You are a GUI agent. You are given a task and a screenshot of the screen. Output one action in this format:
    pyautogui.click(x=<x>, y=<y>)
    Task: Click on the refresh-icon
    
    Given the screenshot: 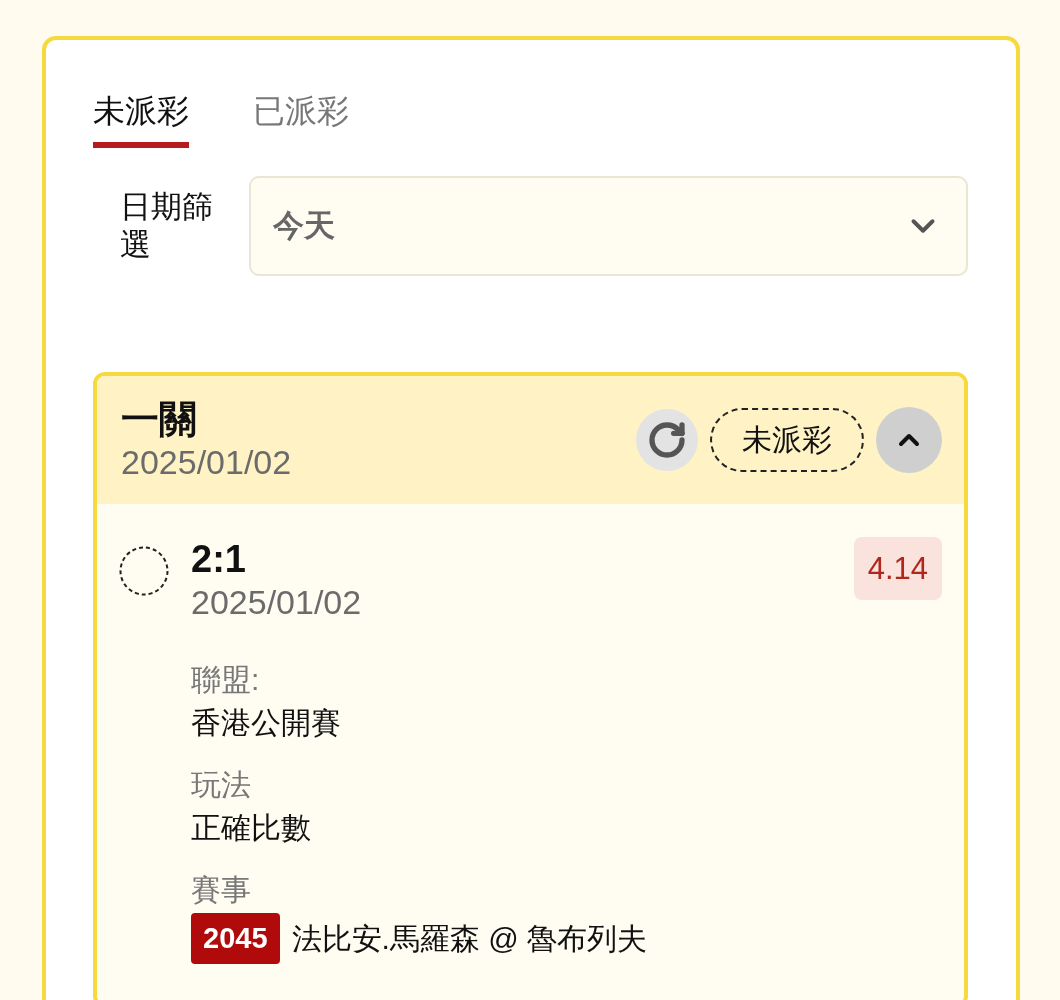 What is the action you would take?
    pyautogui.click(x=667, y=440)
    